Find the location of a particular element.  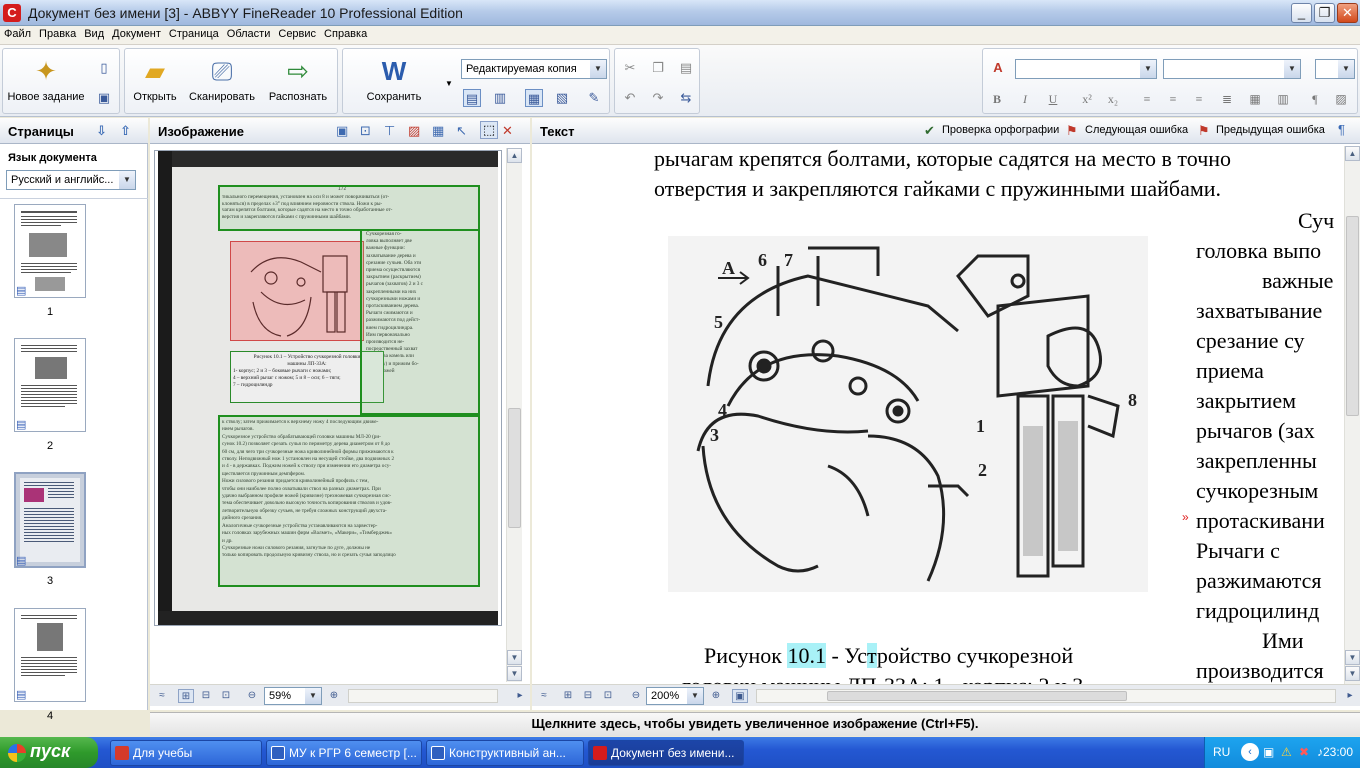

table-icon: ▦ is located at coordinates (1255, 99).